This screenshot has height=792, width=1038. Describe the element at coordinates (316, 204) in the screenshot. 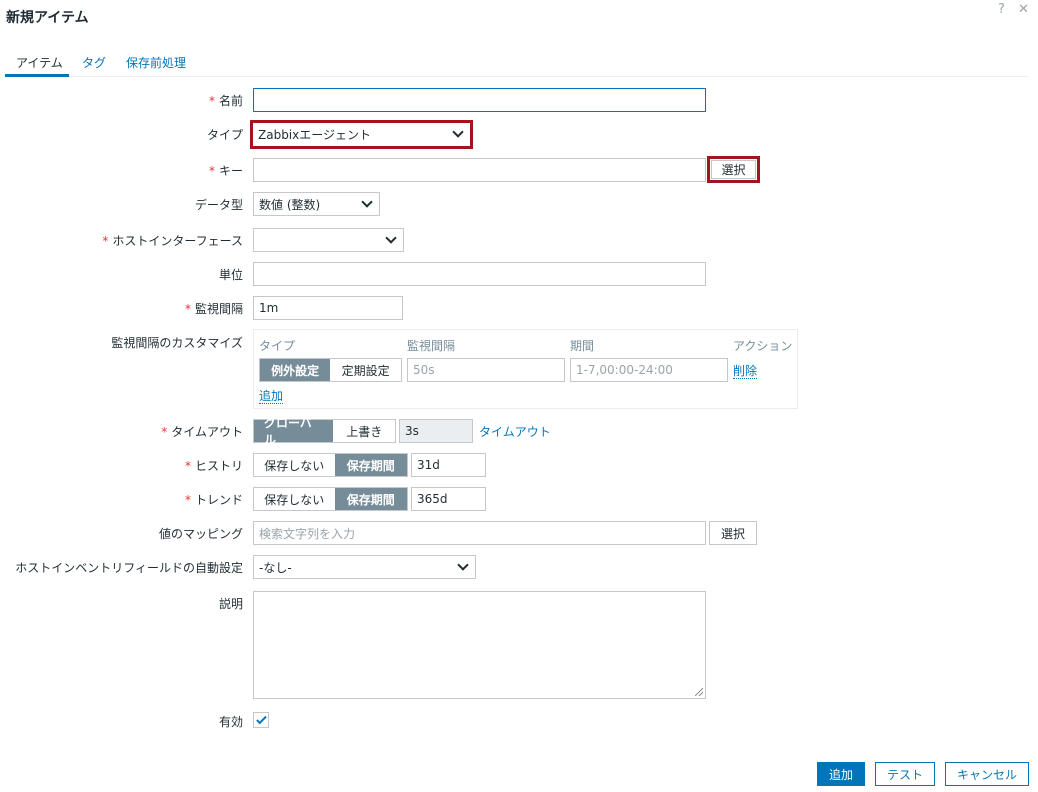

I see `value-type-select: 数値 (整数)` at that location.